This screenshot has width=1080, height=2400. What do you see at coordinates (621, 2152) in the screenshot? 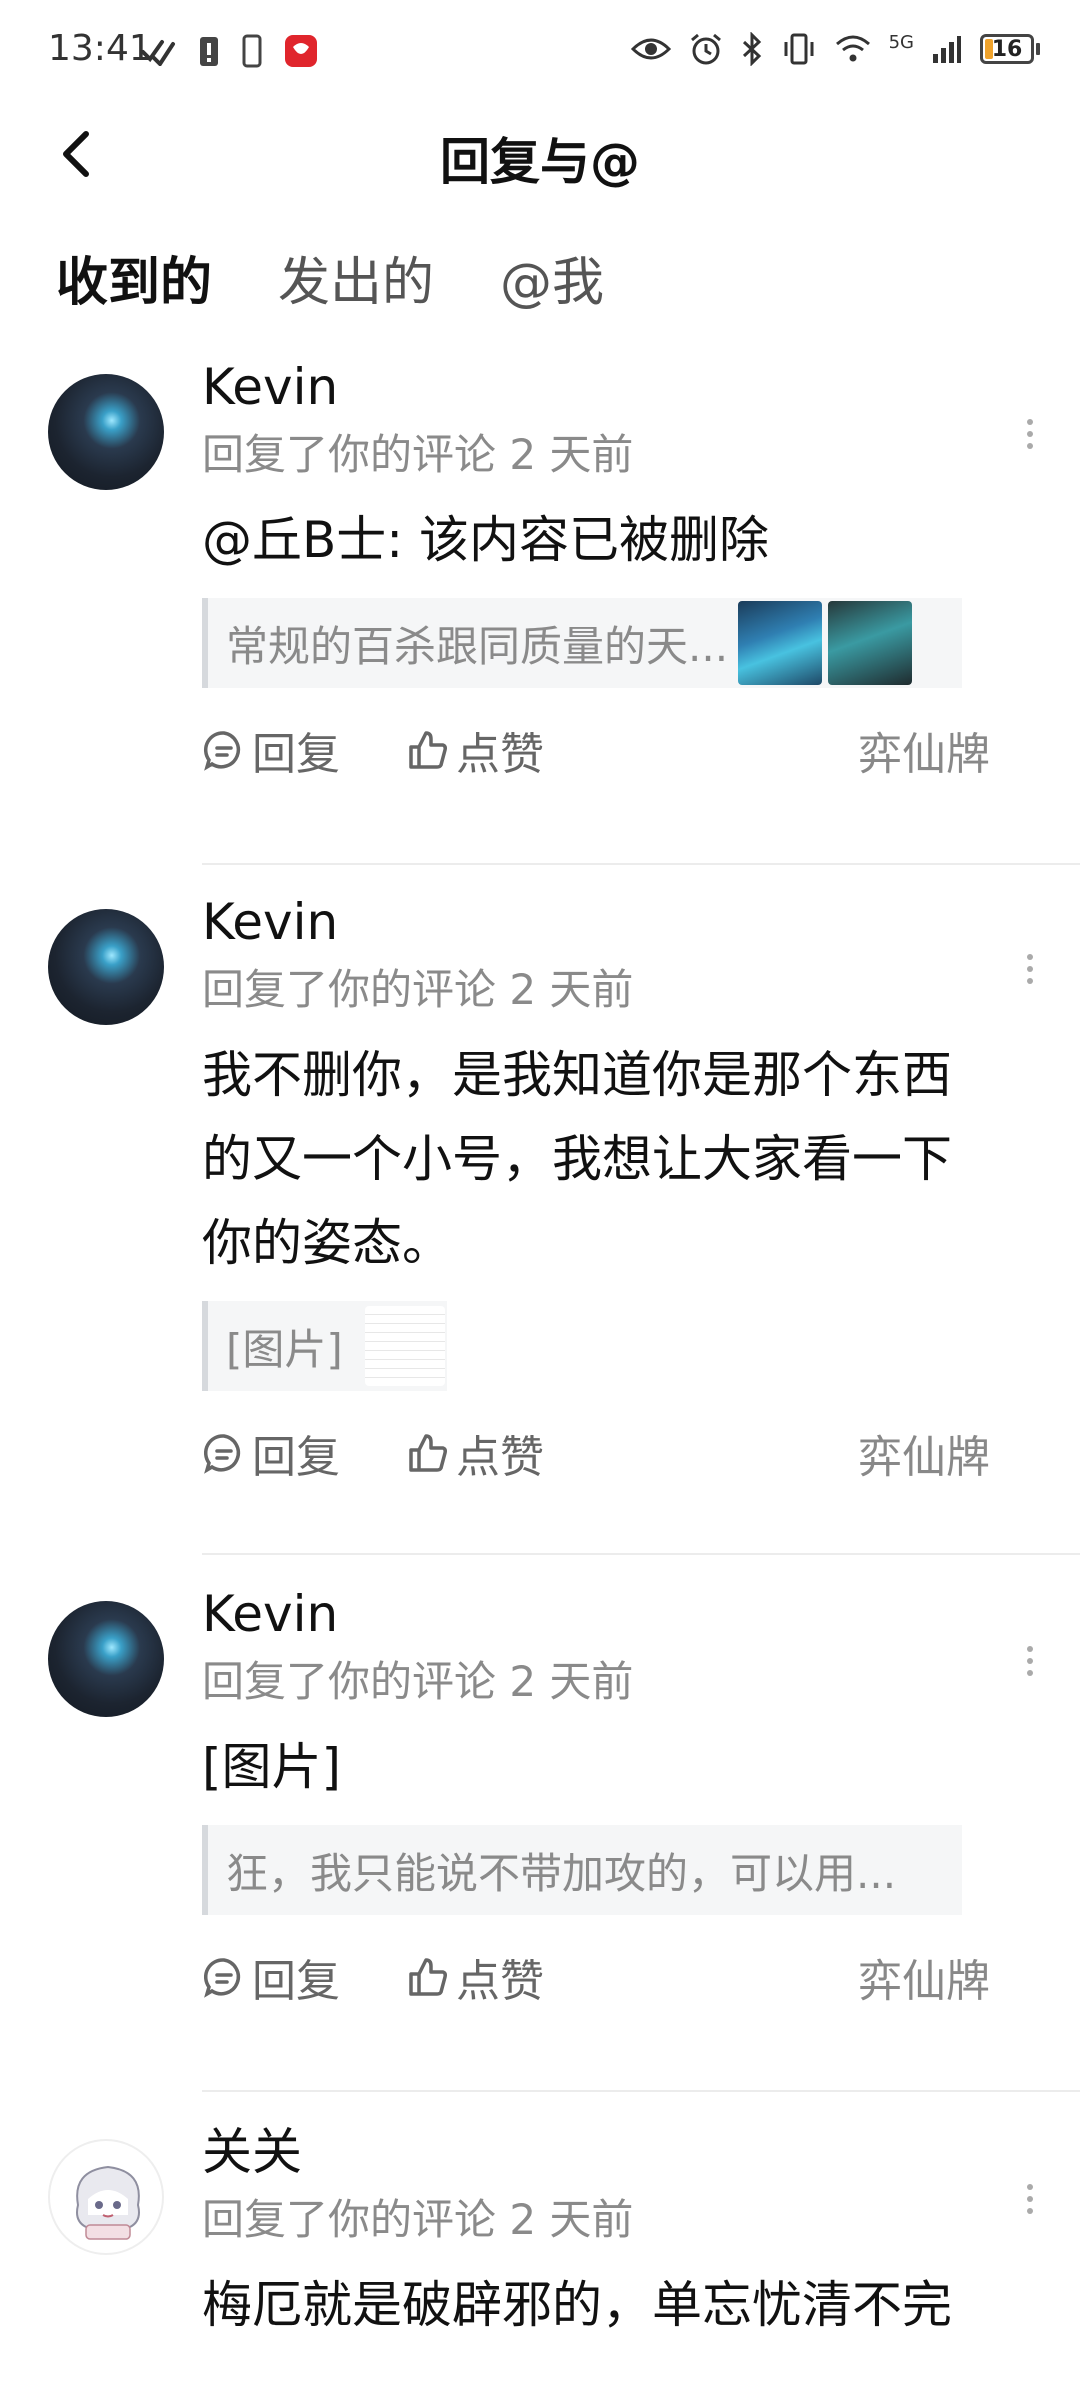
I see `username: 关关` at bounding box center [621, 2152].